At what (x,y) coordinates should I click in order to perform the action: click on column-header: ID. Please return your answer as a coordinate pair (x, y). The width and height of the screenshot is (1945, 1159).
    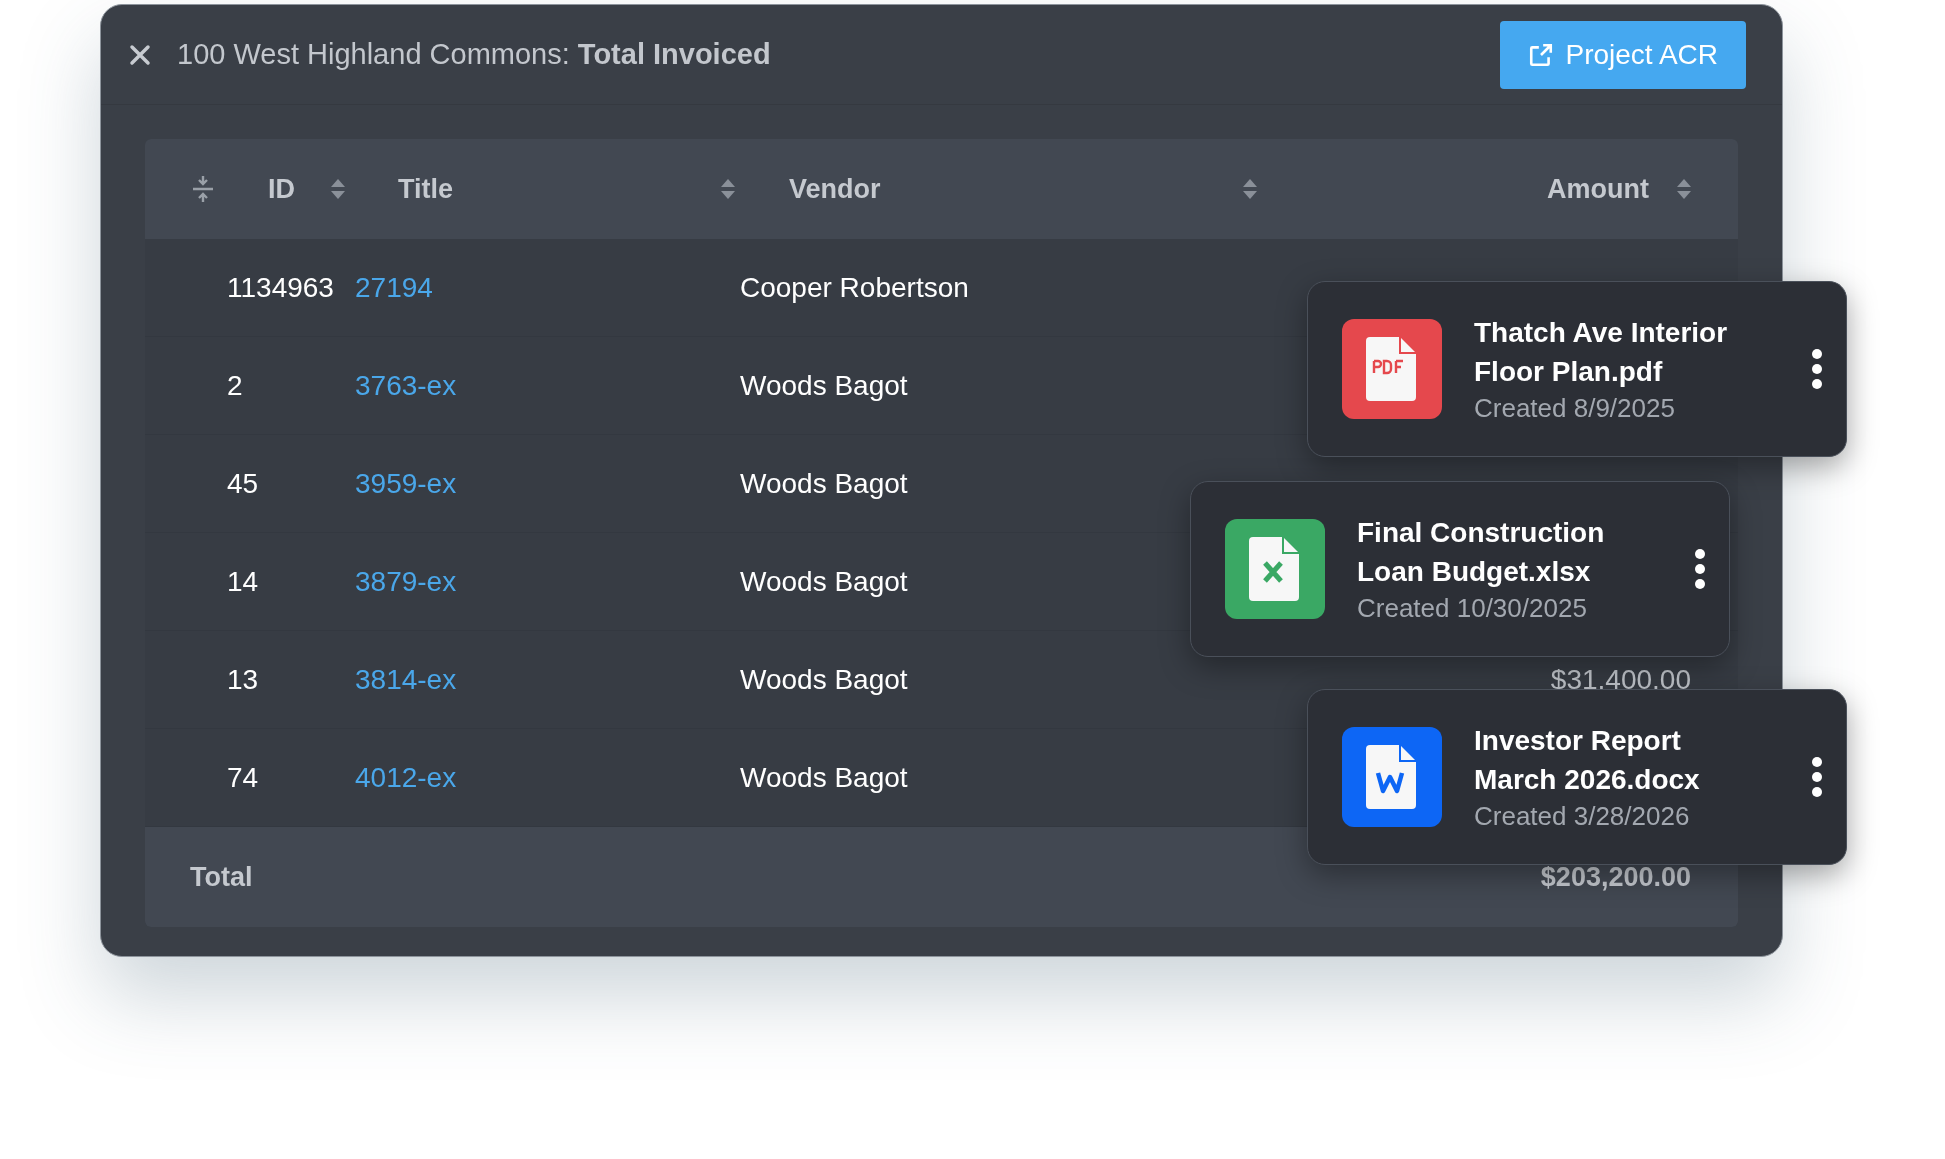
    Looking at the image, I should click on (281, 189).